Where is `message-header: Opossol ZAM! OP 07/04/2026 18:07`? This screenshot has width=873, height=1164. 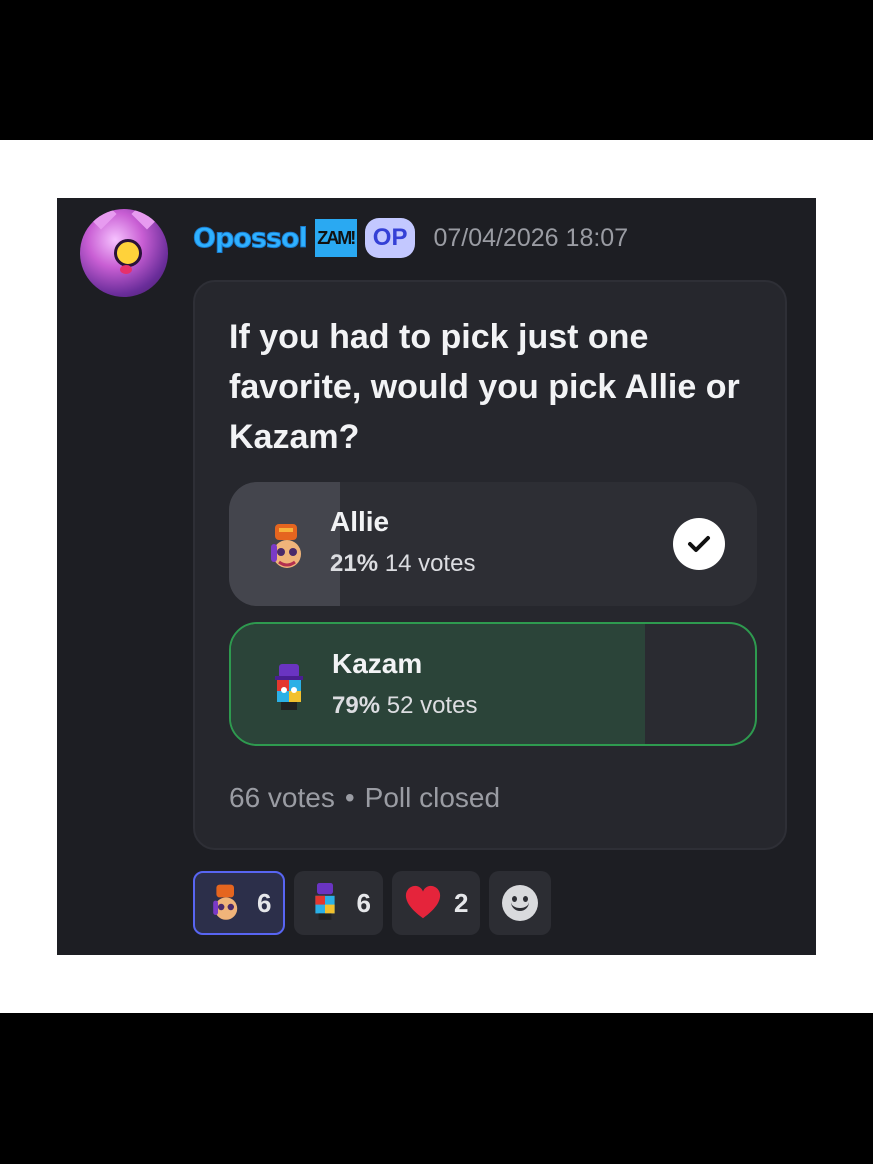
message-header: Opossol ZAM! OP 07/04/2026 18:07 is located at coordinates (410, 238).